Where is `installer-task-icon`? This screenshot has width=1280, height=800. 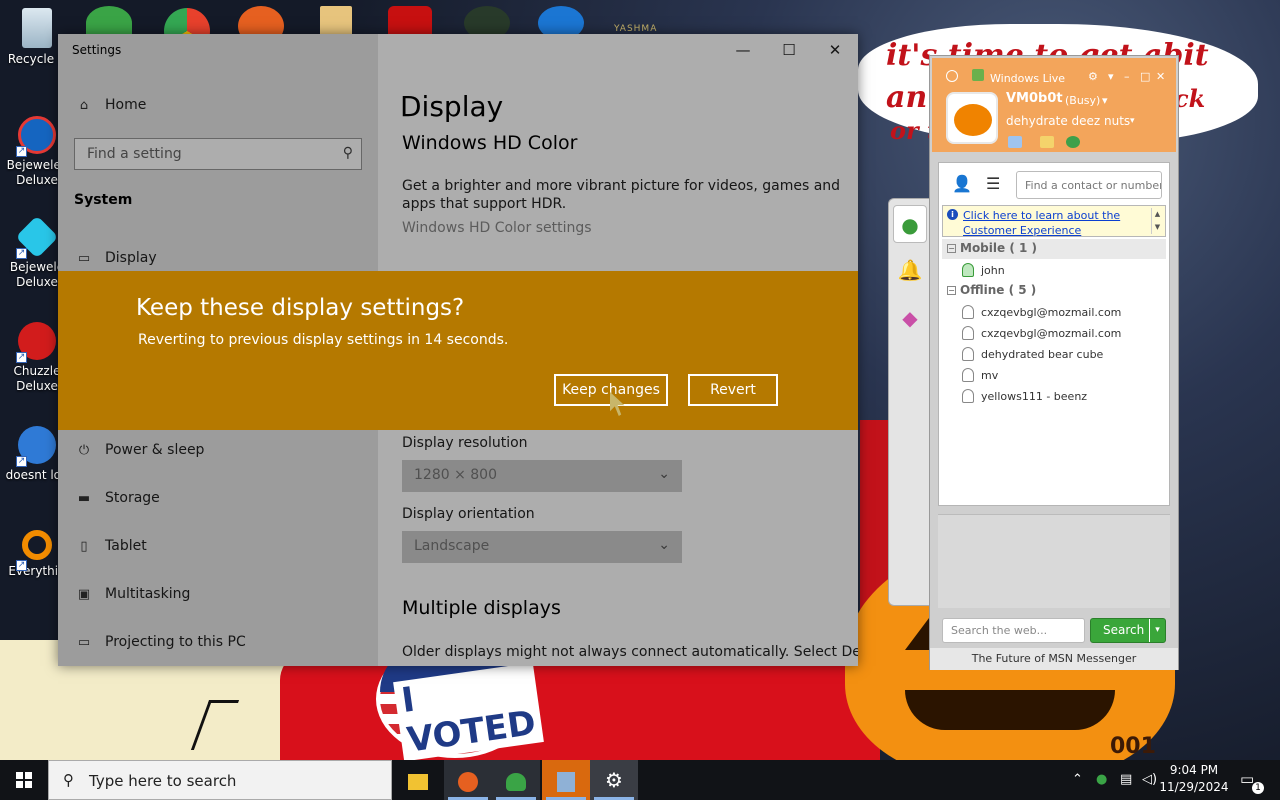
installer-task-icon is located at coordinates (566, 780).